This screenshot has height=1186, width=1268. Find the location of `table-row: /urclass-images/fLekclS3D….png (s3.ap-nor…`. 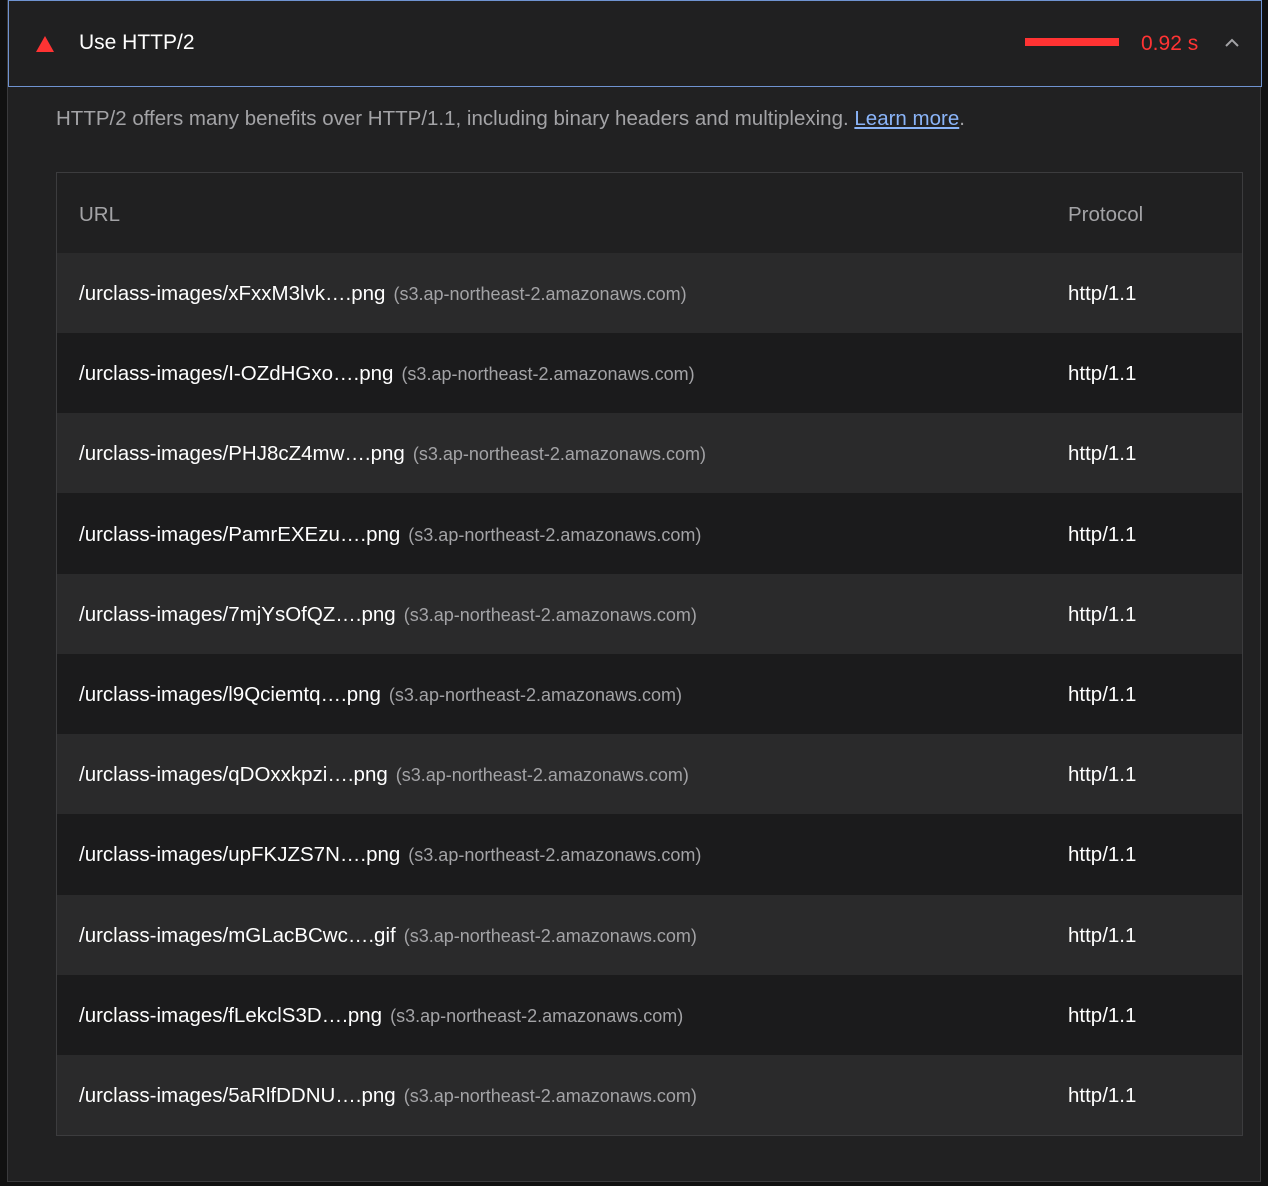

table-row: /urclass-images/fLekclS3D….png (s3.ap-nor… is located at coordinates (649, 1014).